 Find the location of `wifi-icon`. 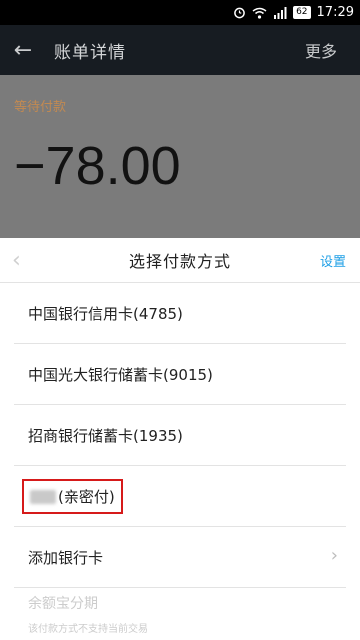

wifi-icon is located at coordinates (259, 13).